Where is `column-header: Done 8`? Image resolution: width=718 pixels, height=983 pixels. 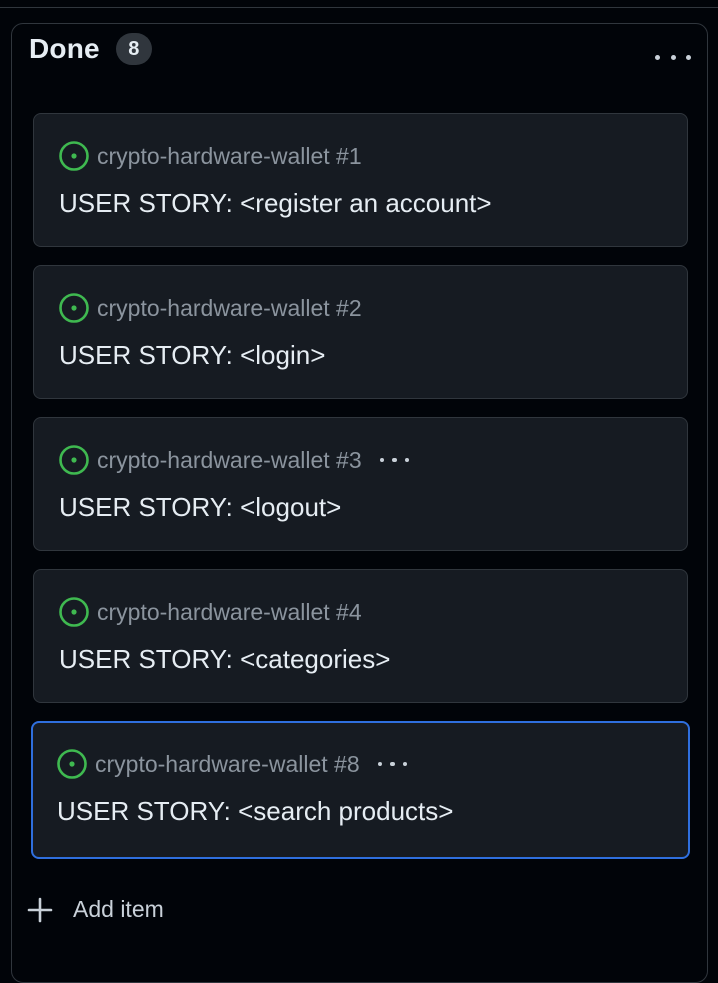 column-header: Done 8 is located at coordinates (90, 49).